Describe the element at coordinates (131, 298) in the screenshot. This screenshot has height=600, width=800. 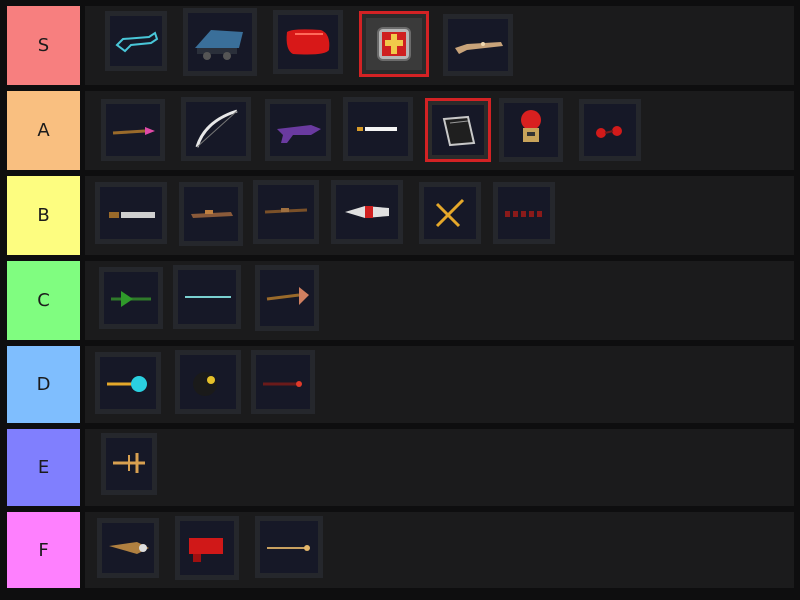
I see `green-leaf-spear-icon` at that location.